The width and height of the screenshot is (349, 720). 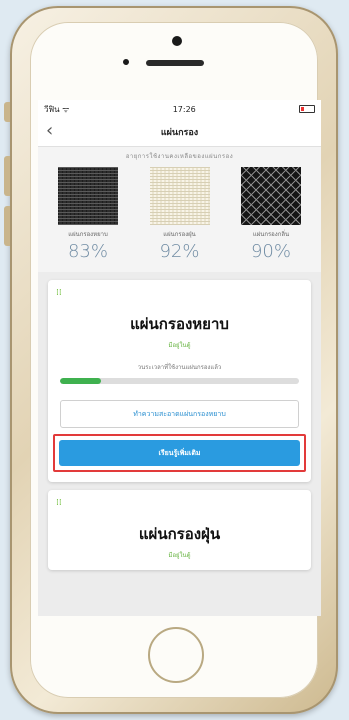 I want to click on status-bar: วีฟิน ᯤ 17:26, so click(x=179, y=109).